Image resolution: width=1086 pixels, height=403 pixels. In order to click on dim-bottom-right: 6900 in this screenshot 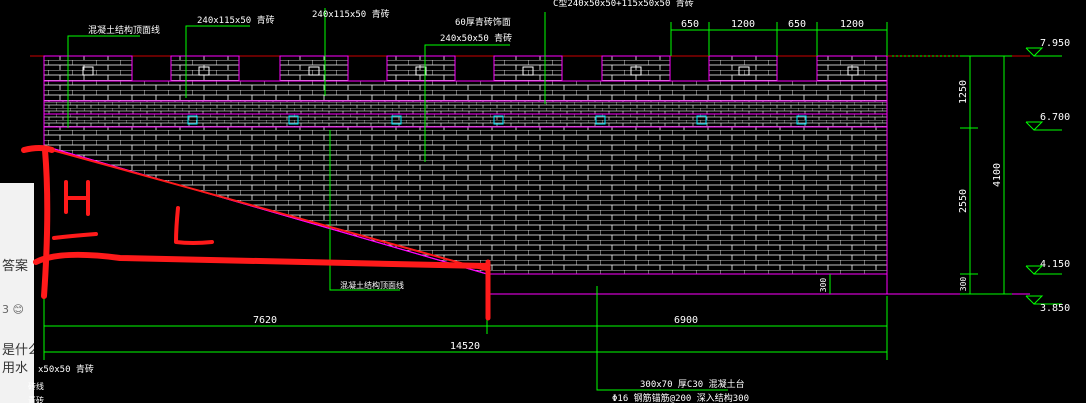, I will do `click(686, 320)`.